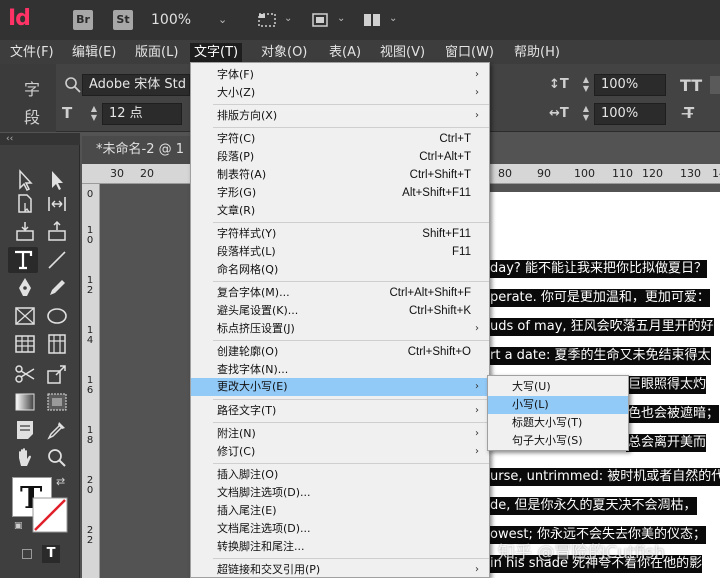  I want to click on menu-object: 对象(O), so click(284, 53).